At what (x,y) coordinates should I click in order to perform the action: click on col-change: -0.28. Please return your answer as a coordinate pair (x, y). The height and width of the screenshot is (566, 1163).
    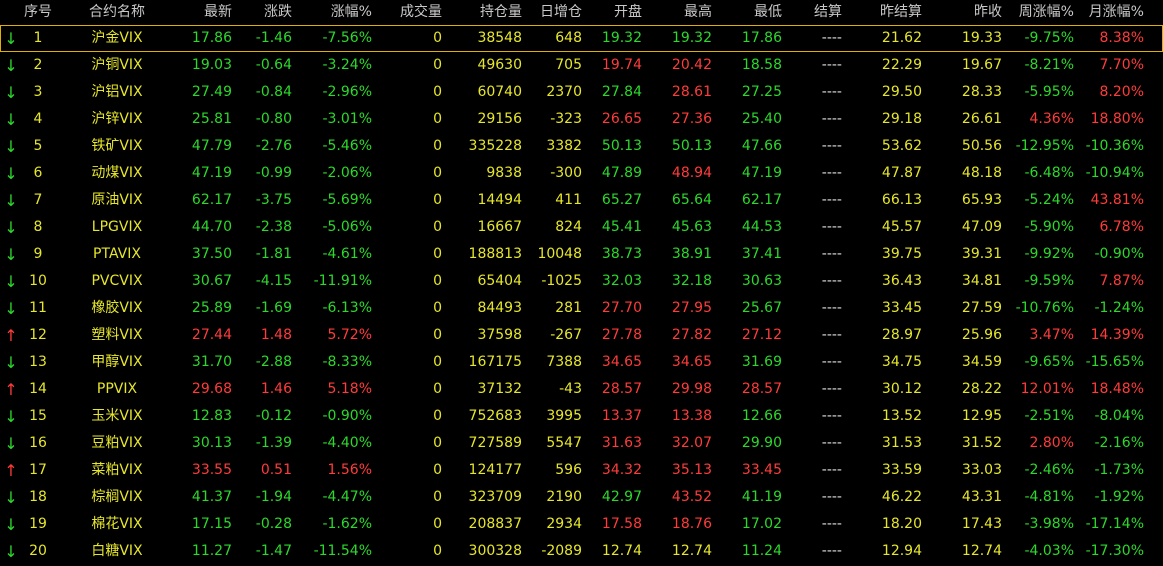
    Looking at the image, I should click on (273, 524).